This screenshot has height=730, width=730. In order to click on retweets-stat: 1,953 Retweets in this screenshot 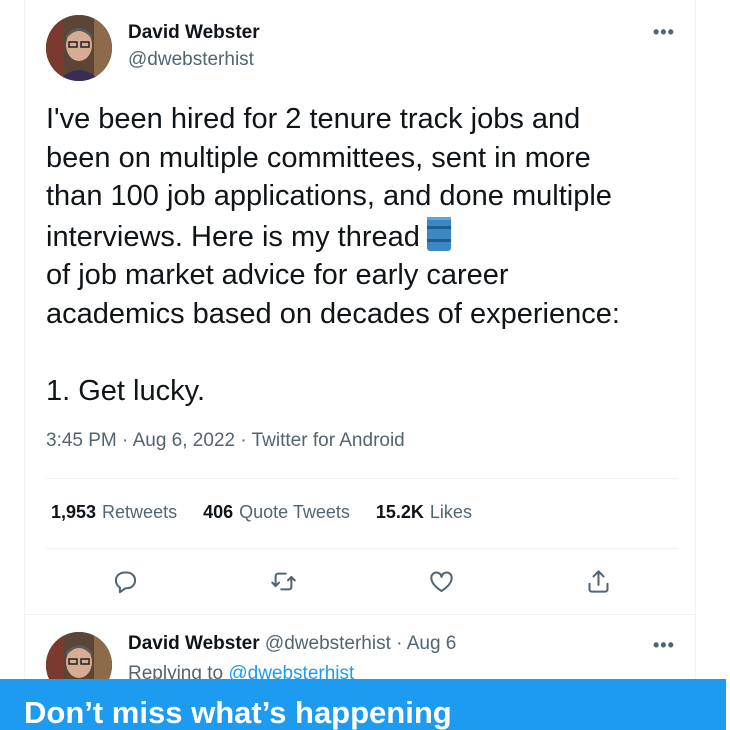, I will do `click(114, 512)`.